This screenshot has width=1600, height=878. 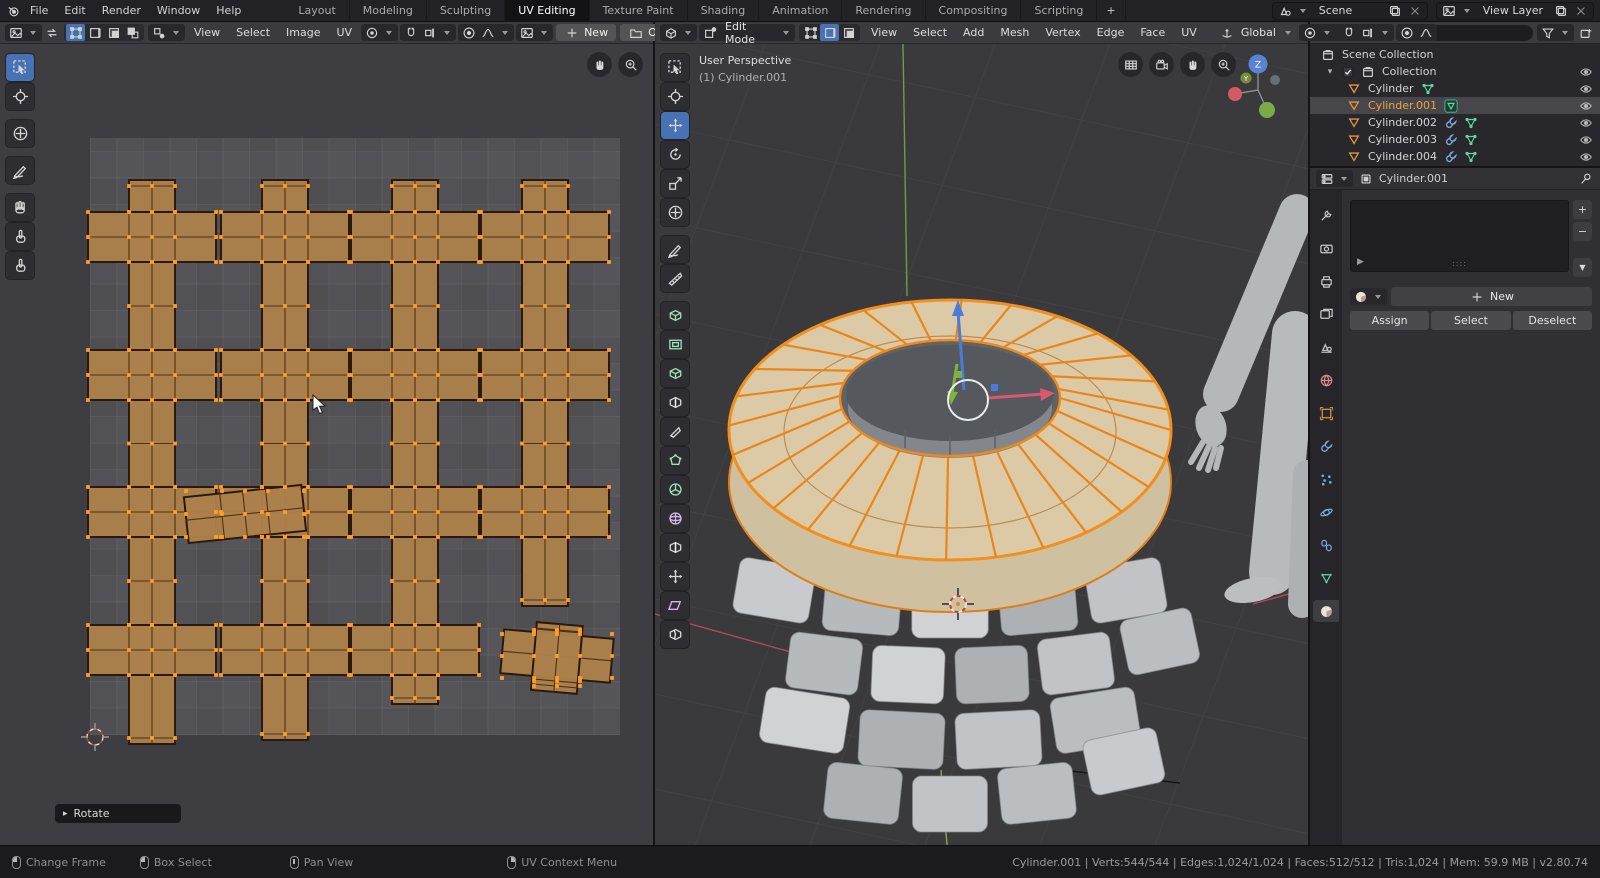 I want to click on uv-menu-select: Select, so click(x=253, y=32).